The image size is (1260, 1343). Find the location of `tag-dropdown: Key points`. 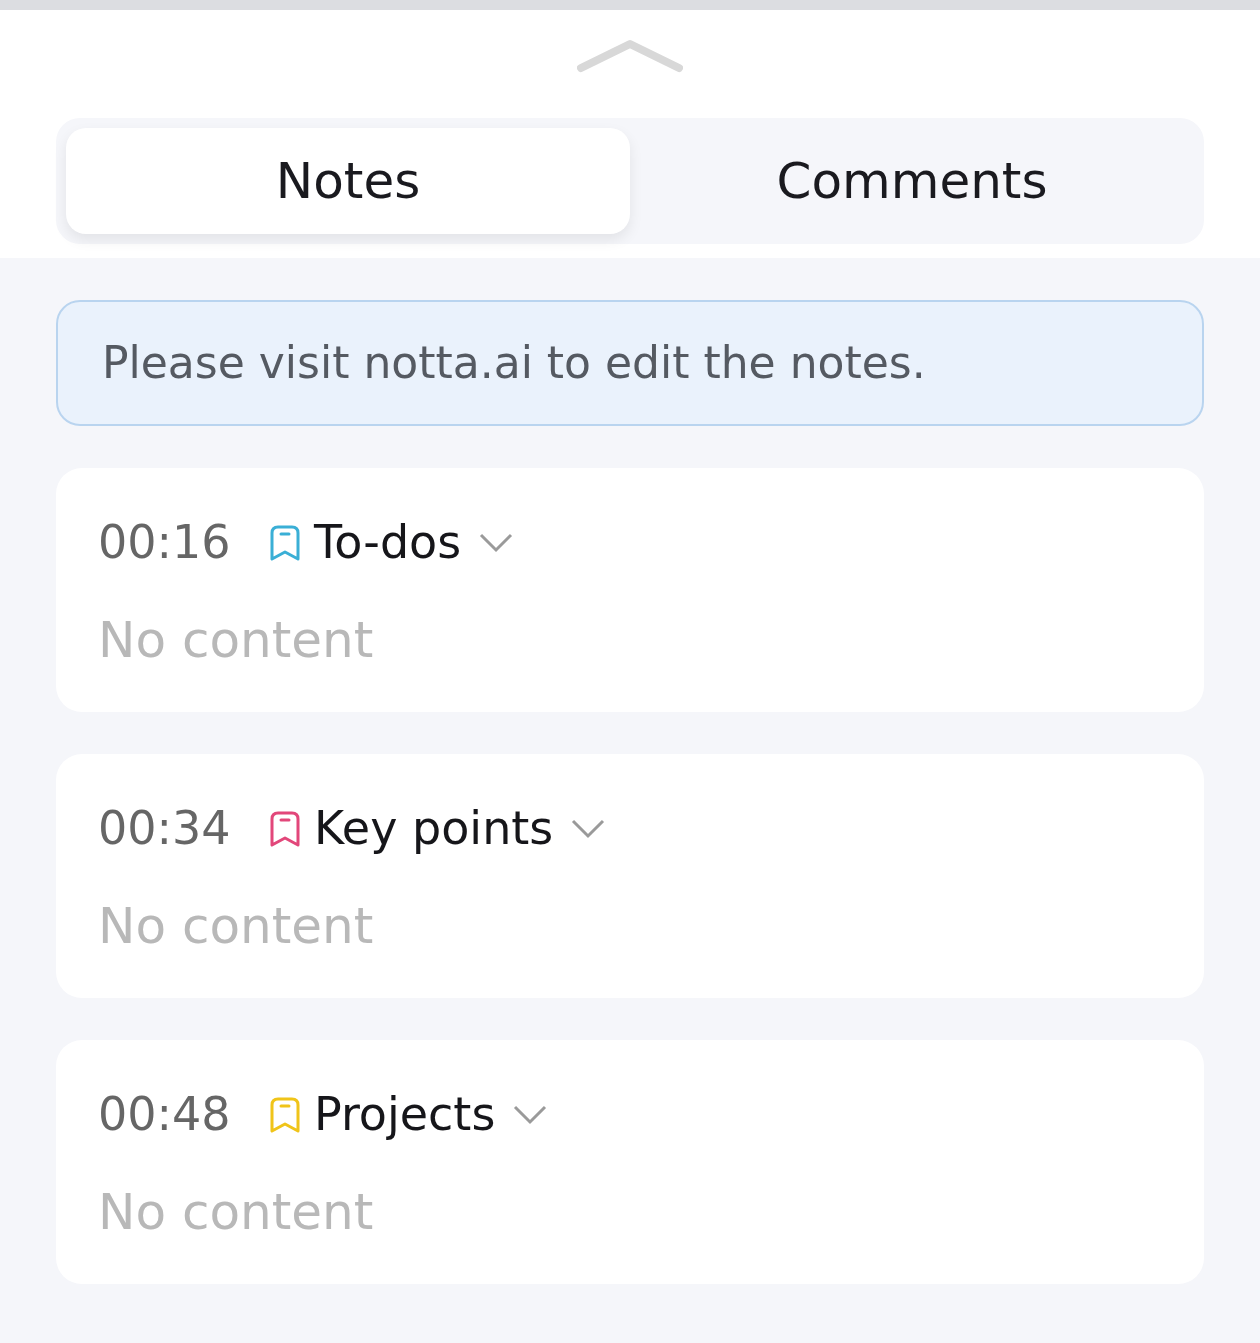

tag-dropdown: Key points is located at coordinates (434, 828).